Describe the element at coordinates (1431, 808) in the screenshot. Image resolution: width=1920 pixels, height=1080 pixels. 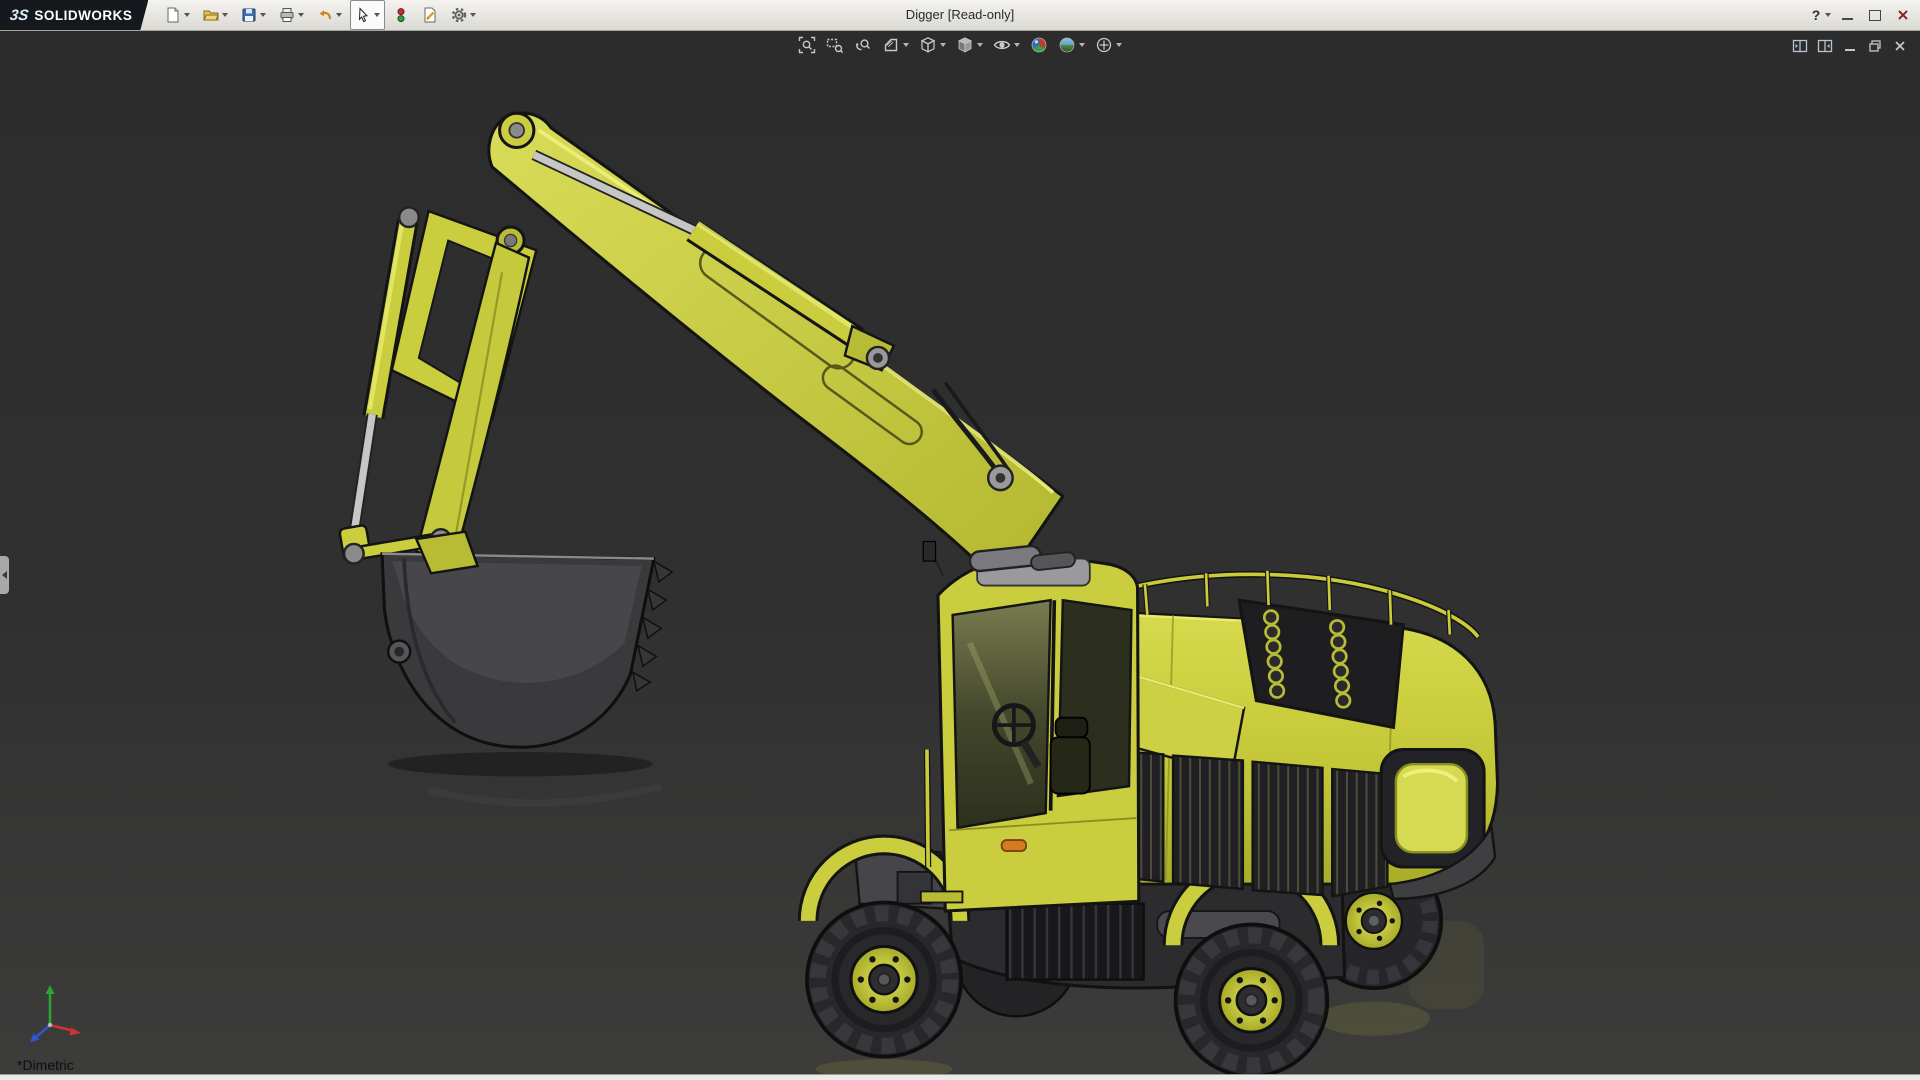
I see `rear-light-panel` at that location.